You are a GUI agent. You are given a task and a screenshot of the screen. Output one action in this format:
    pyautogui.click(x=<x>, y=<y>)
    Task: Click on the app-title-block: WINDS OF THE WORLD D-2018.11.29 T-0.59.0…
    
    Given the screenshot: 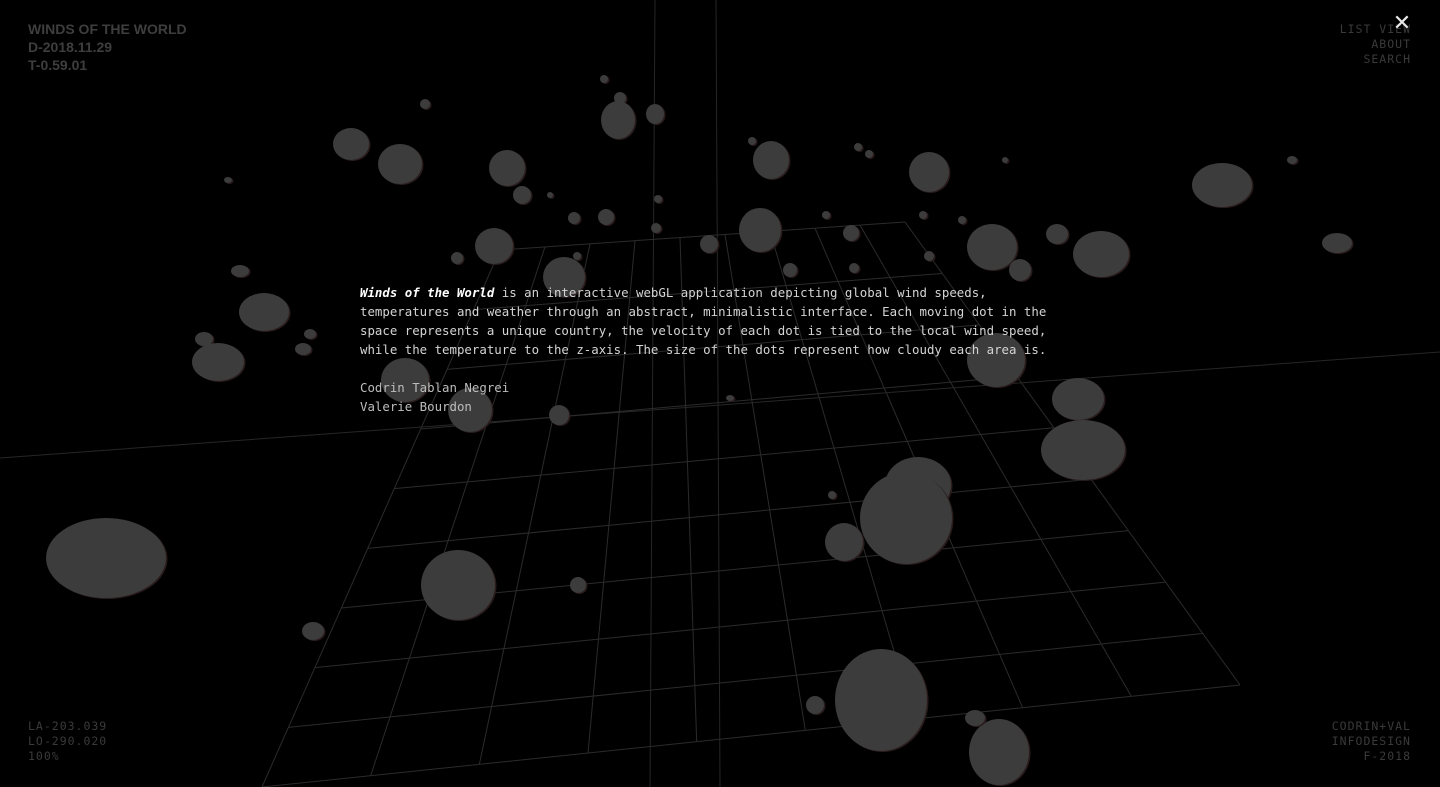 What is the action you would take?
    pyautogui.click(x=107, y=47)
    